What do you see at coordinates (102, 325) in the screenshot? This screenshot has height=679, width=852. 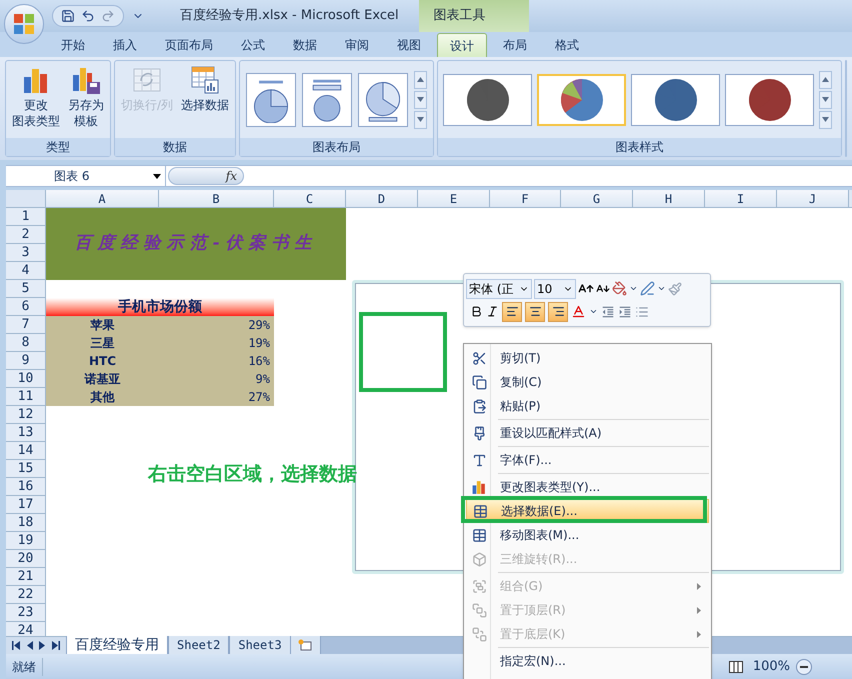 I see `table-cell: 苹果` at bounding box center [102, 325].